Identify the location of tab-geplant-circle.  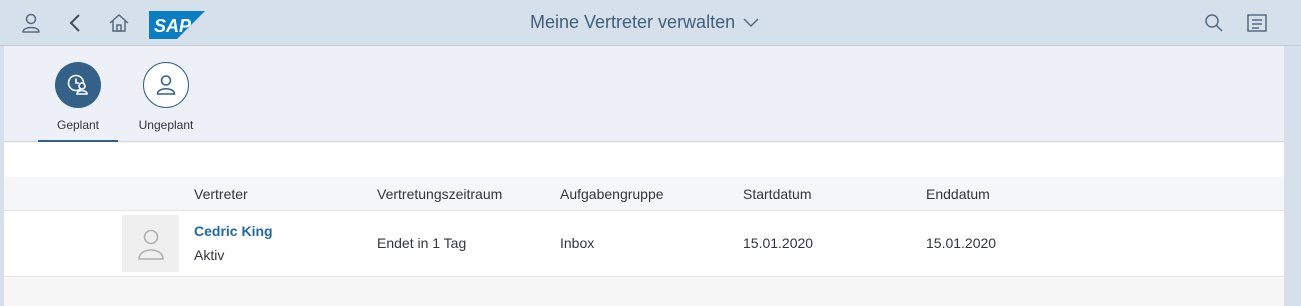
(78, 85).